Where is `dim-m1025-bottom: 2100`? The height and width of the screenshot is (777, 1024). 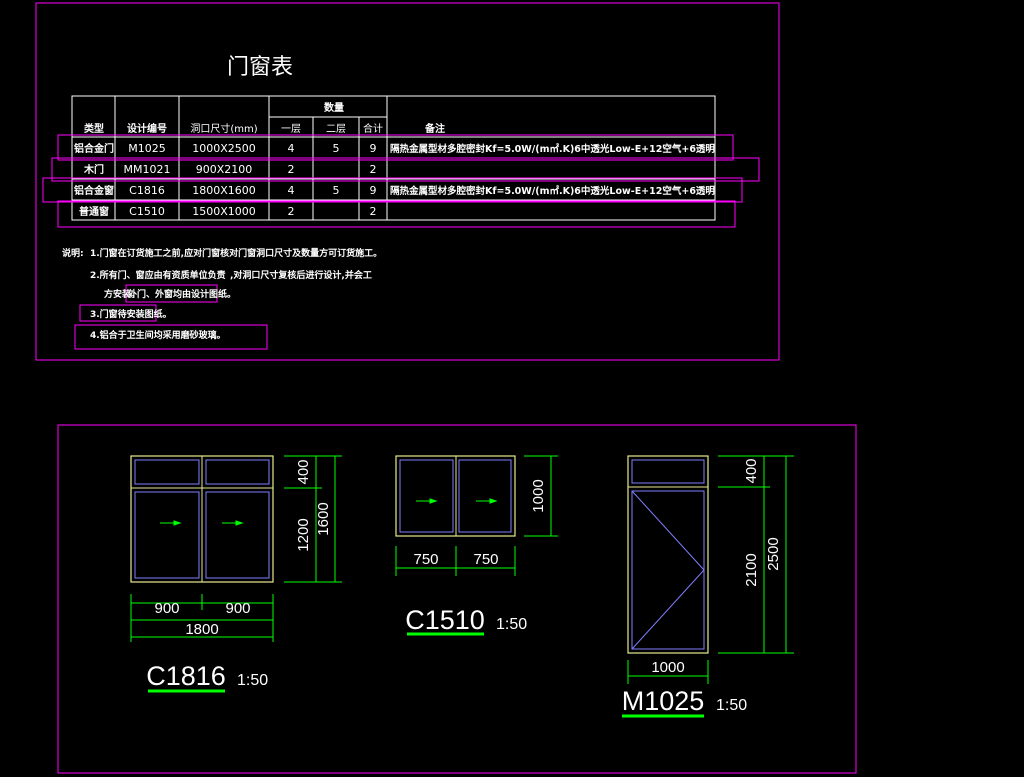
dim-m1025-bottom: 2100 is located at coordinates (751, 569).